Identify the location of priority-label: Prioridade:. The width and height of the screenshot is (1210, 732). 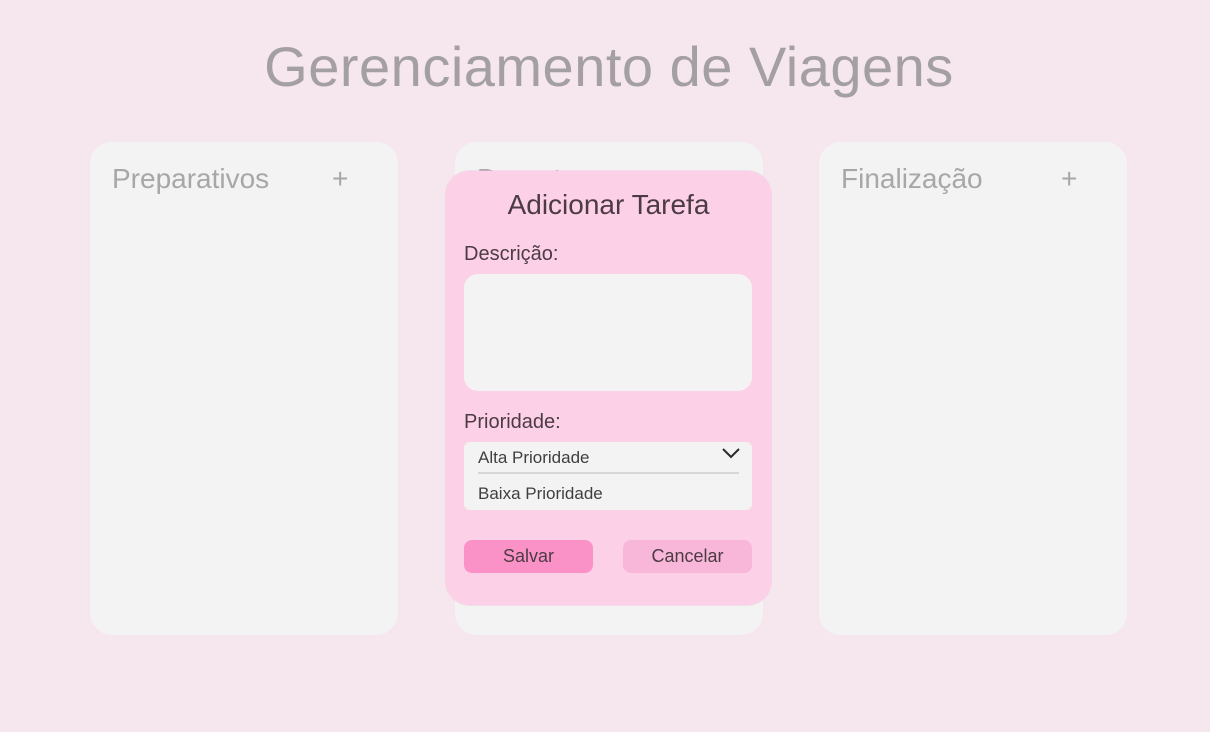
(512, 422).